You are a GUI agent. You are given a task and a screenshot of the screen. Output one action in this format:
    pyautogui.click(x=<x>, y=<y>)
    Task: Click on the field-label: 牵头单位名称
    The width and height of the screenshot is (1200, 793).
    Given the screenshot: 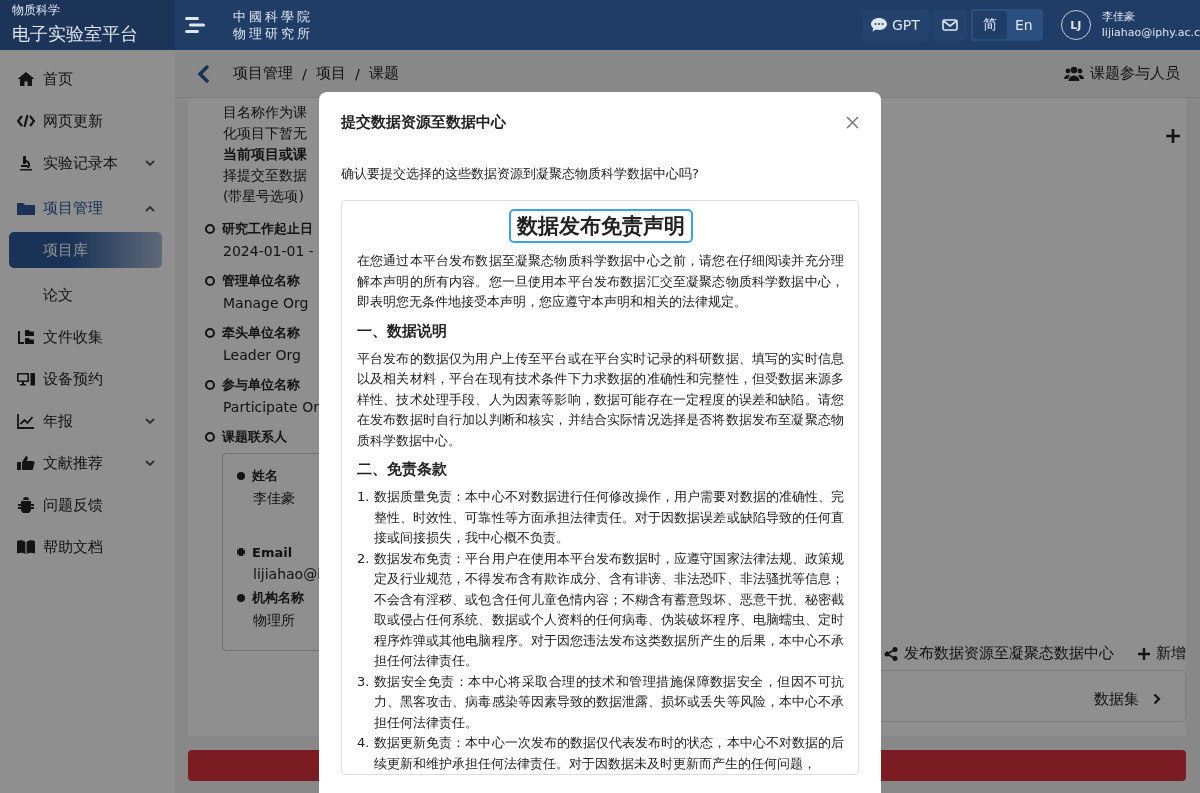 What is the action you would take?
    pyautogui.click(x=261, y=333)
    